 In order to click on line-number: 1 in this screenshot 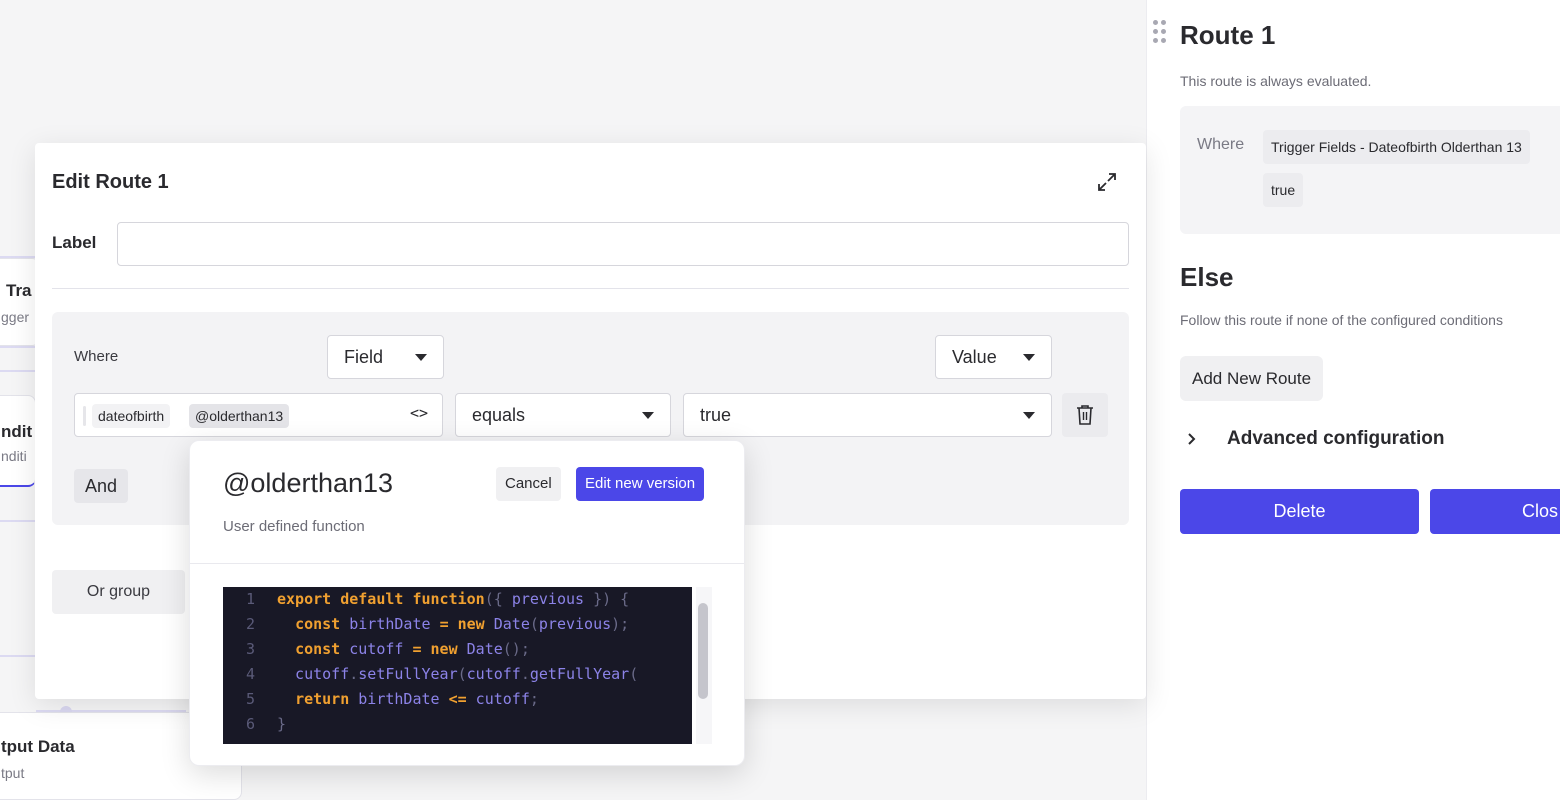, I will do `click(250, 599)`.